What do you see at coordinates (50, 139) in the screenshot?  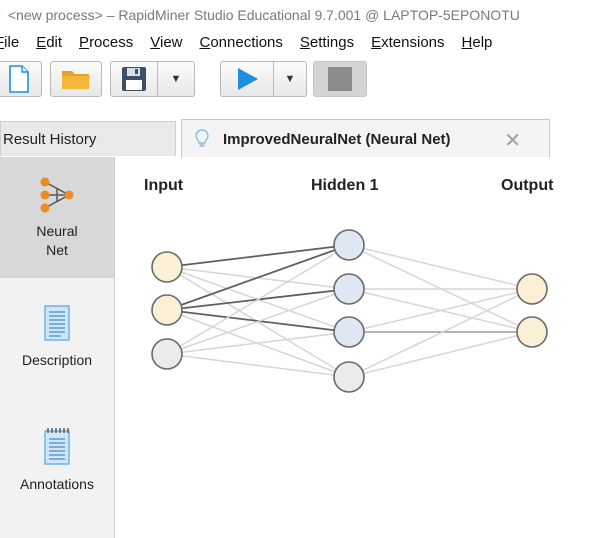 I see `tab-result-history-label: Result History` at bounding box center [50, 139].